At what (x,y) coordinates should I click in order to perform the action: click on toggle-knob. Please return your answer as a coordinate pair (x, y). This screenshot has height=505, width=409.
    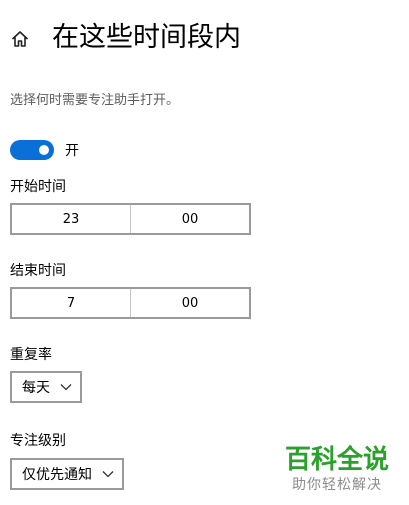
    Looking at the image, I should click on (44, 150).